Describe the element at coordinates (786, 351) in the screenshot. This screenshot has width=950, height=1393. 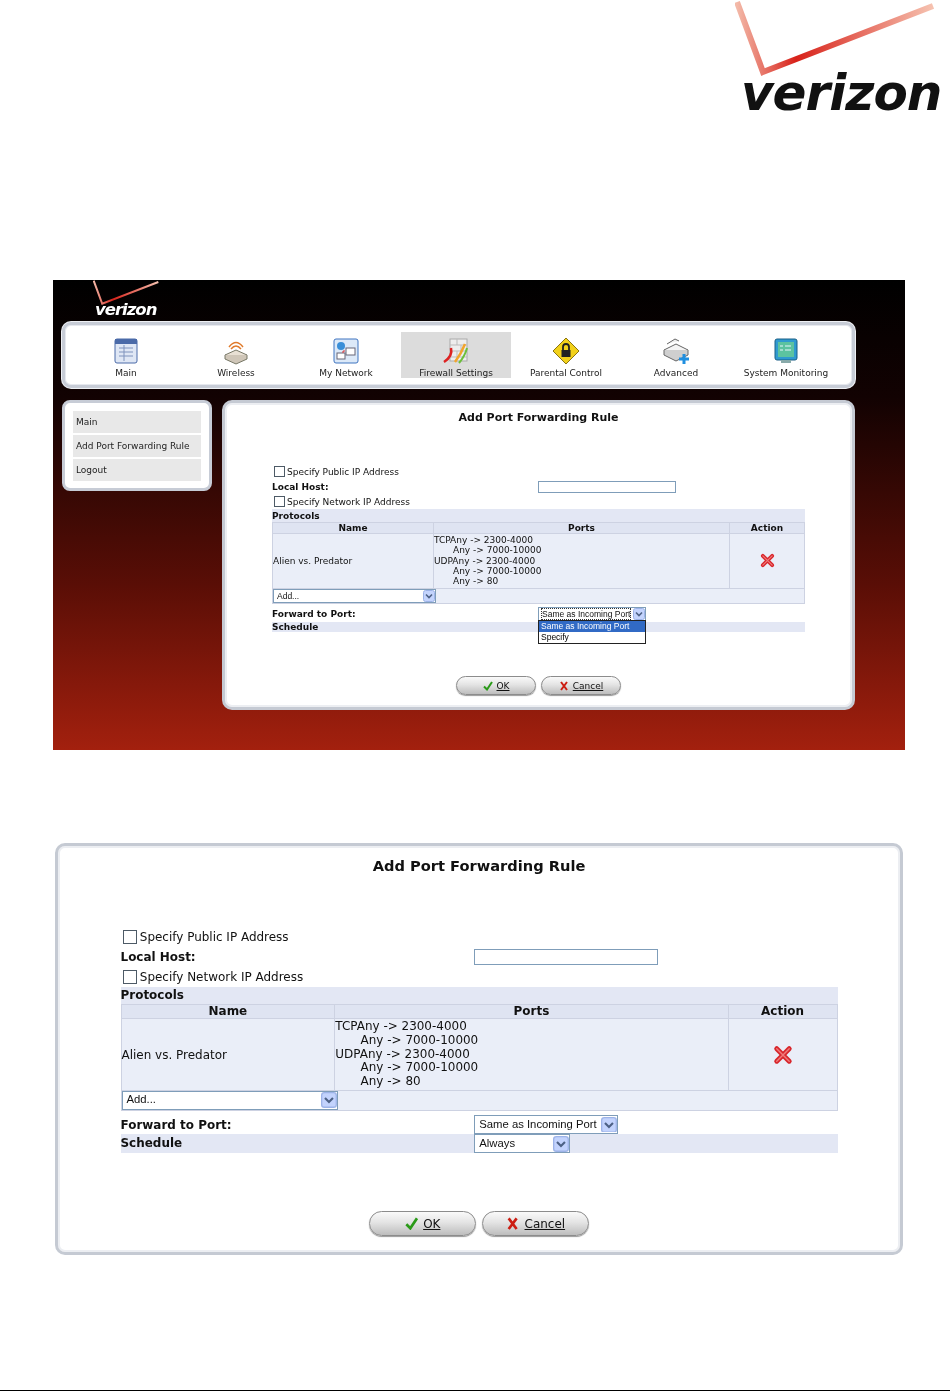
I see `monitor-icon` at that location.